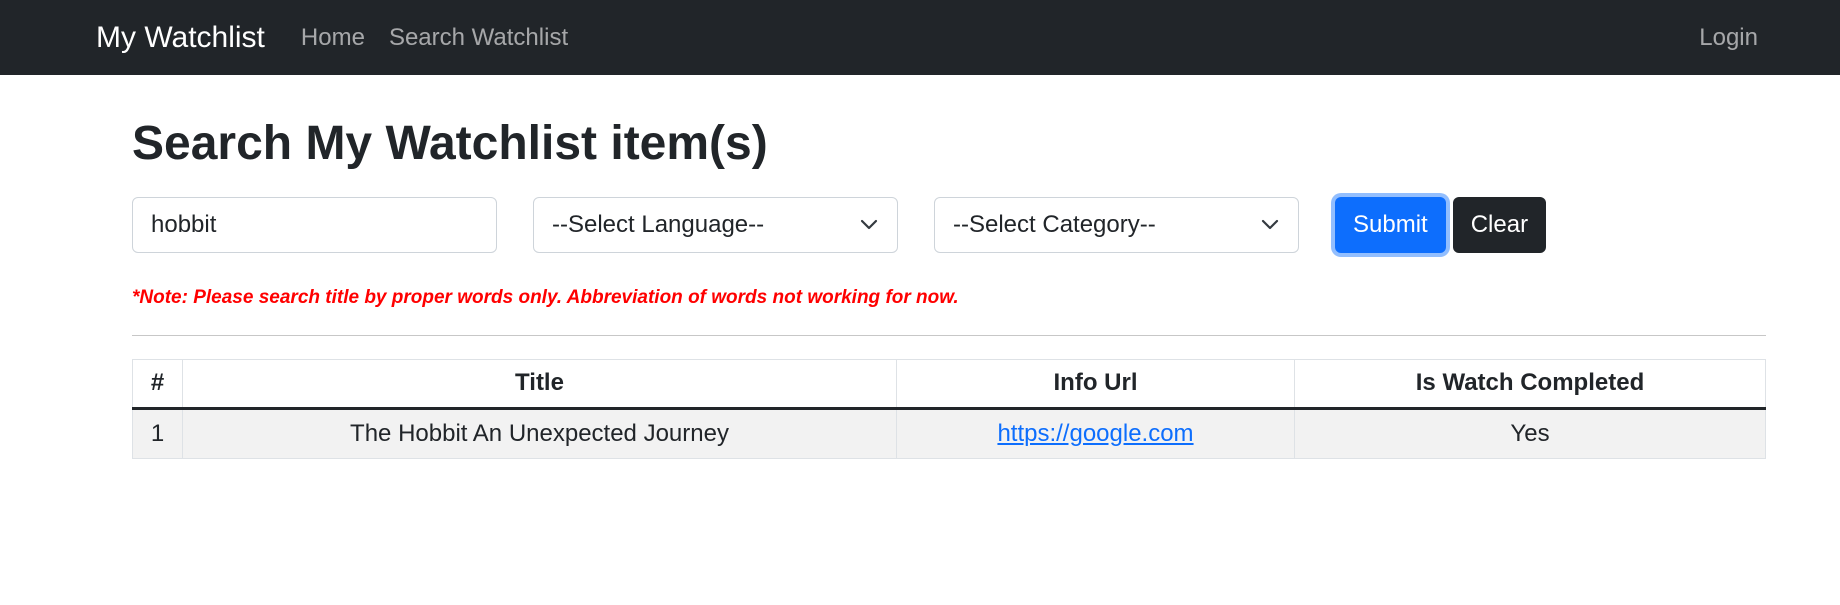 The image size is (1840, 605). Describe the element at coordinates (450, 143) in the screenshot. I see `page-title: Search My Watchlist item(s)` at that location.